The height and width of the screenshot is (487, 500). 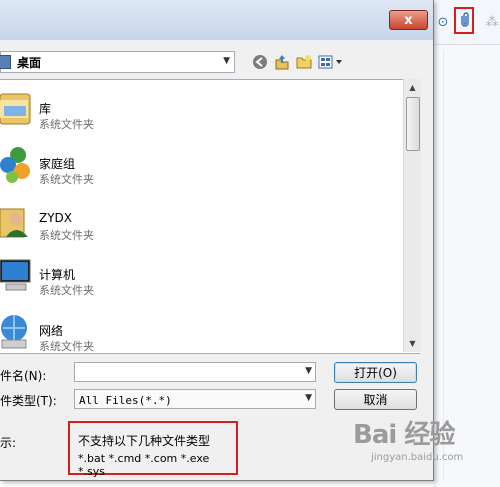 I want to click on watermark-url: jingyan.baidu.com, so click(x=417, y=457).